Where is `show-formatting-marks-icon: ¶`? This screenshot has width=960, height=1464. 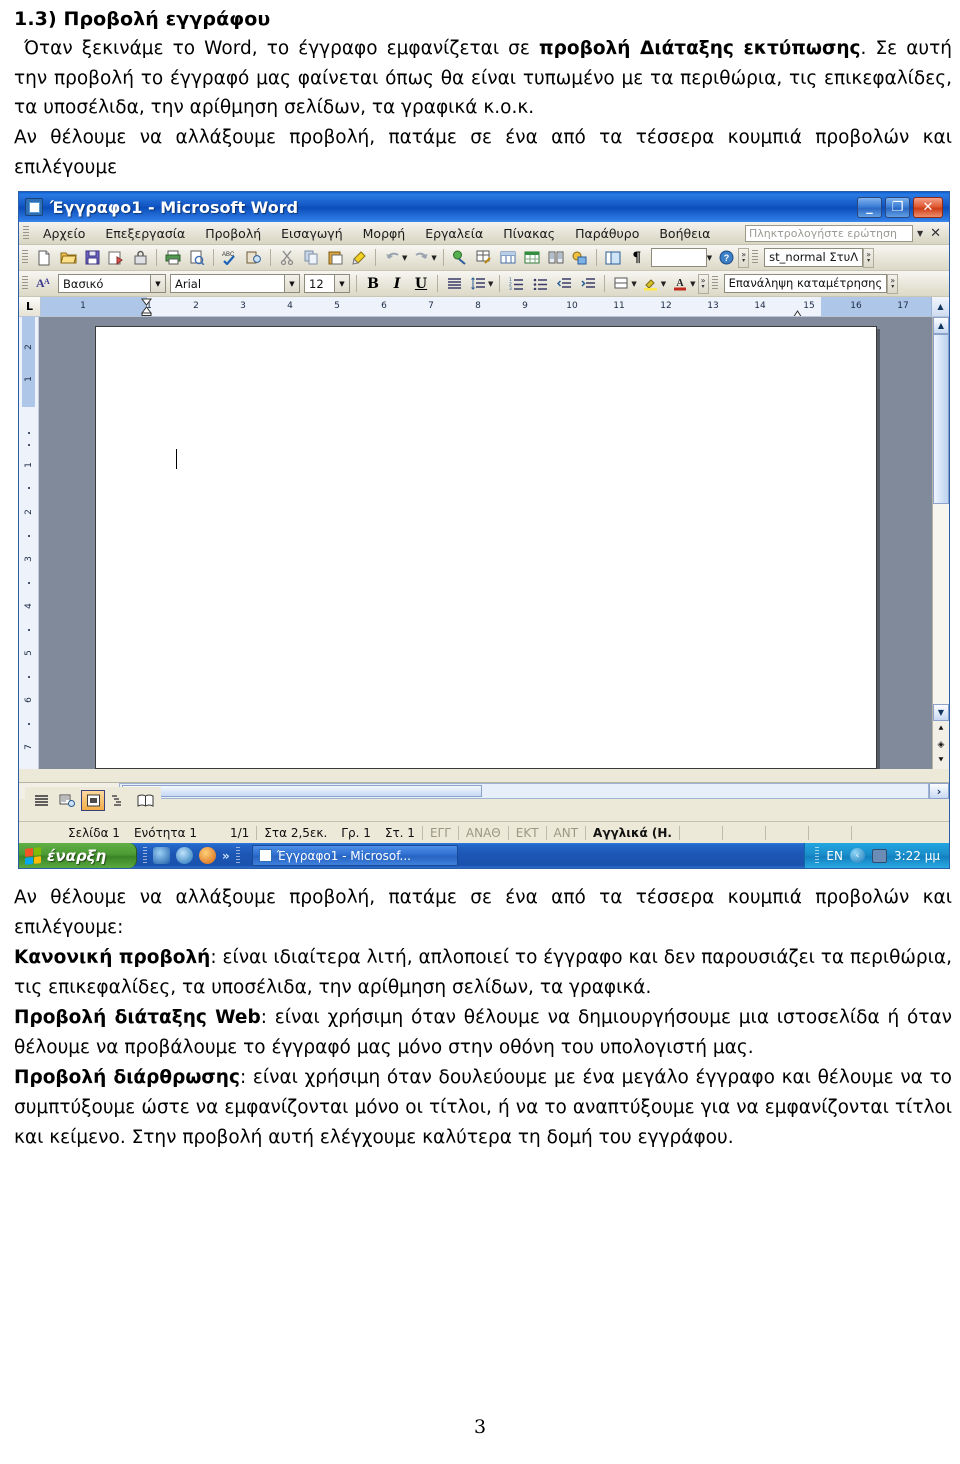 show-formatting-marks-icon: ¶ is located at coordinates (637, 257).